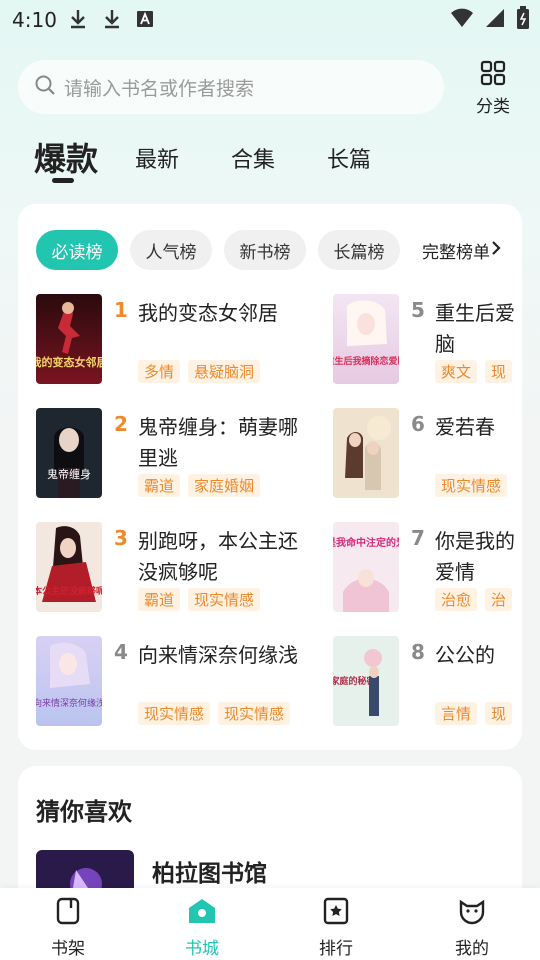  What do you see at coordinates (456, 371) in the screenshot?
I see `book-tag: 爽文` at bounding box center [456, 371].